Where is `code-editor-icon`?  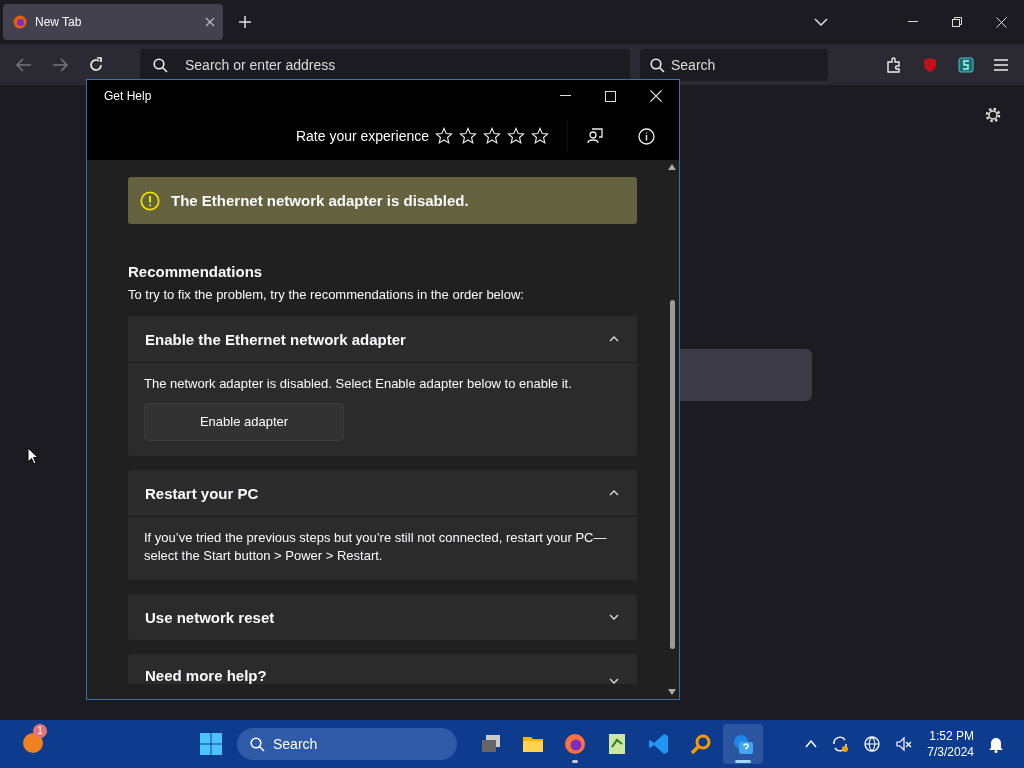 code-editor-icon is located at coordinates (659, 744).